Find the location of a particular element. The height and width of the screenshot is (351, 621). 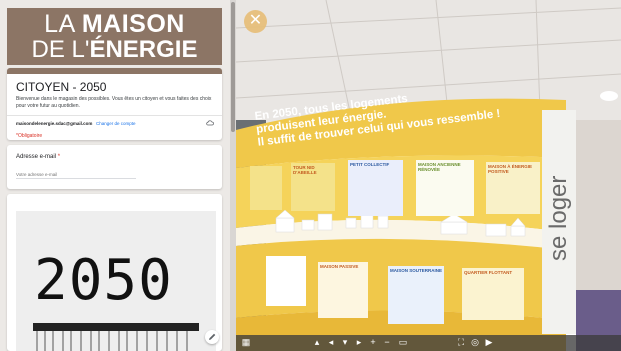

form-image: 2050 is located at coordinates (116, 281).